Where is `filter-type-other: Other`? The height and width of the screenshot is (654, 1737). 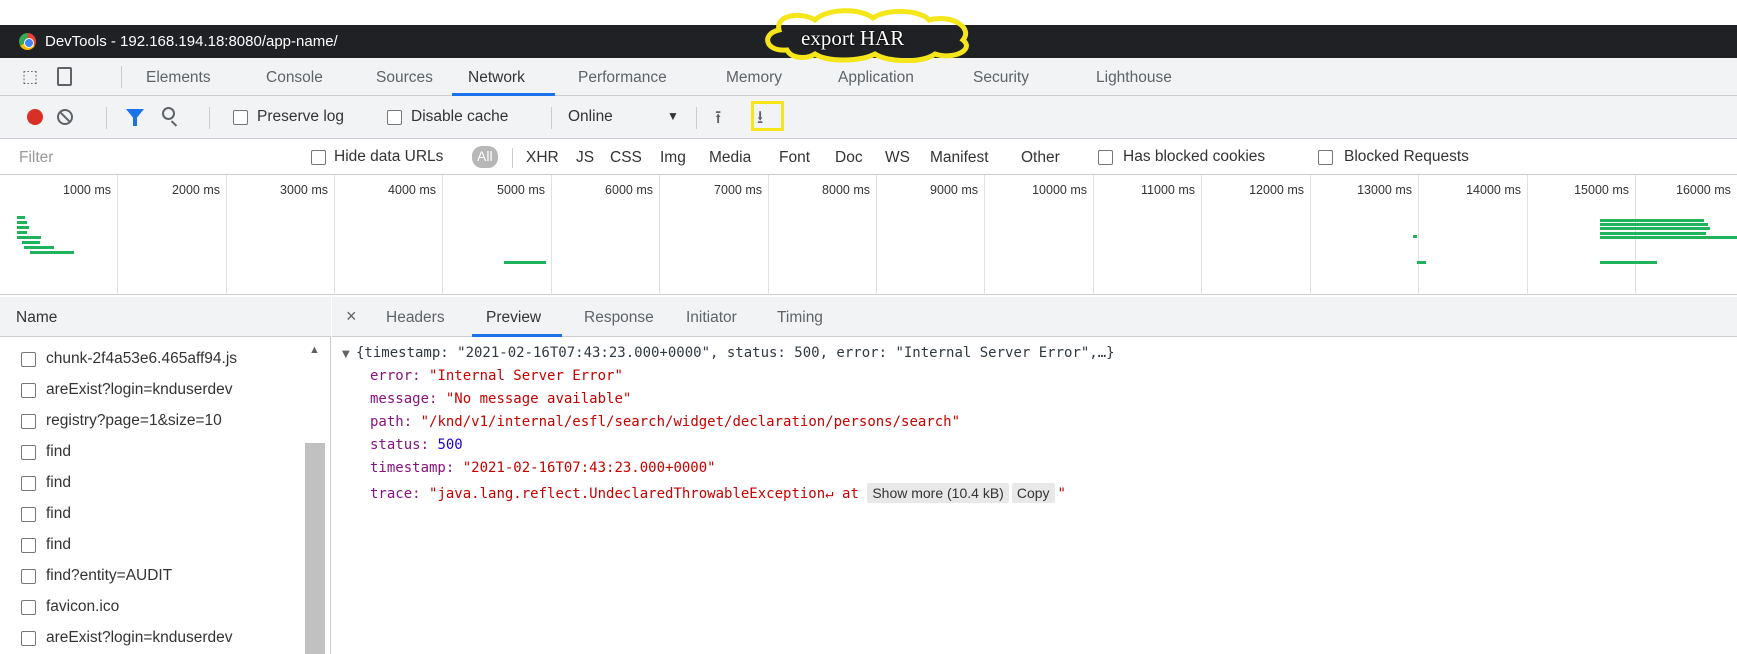 filter-type-other: Other is located at coordinates (1040, 158).